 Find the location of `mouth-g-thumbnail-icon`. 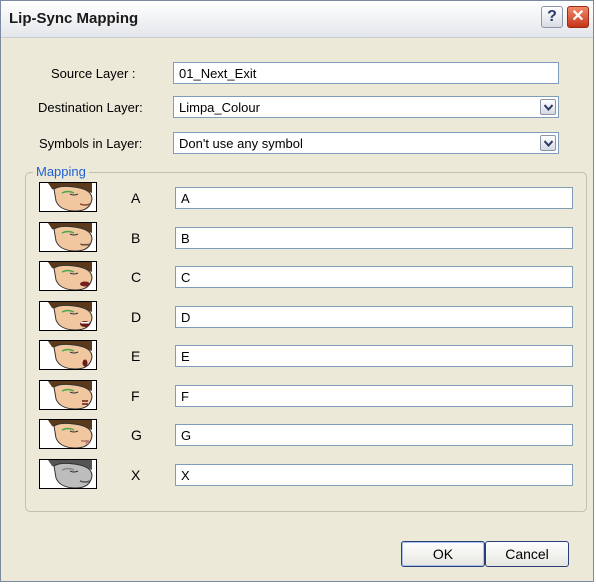

mouth-g-thumbnail-icon is located at coordinates (68, 434).